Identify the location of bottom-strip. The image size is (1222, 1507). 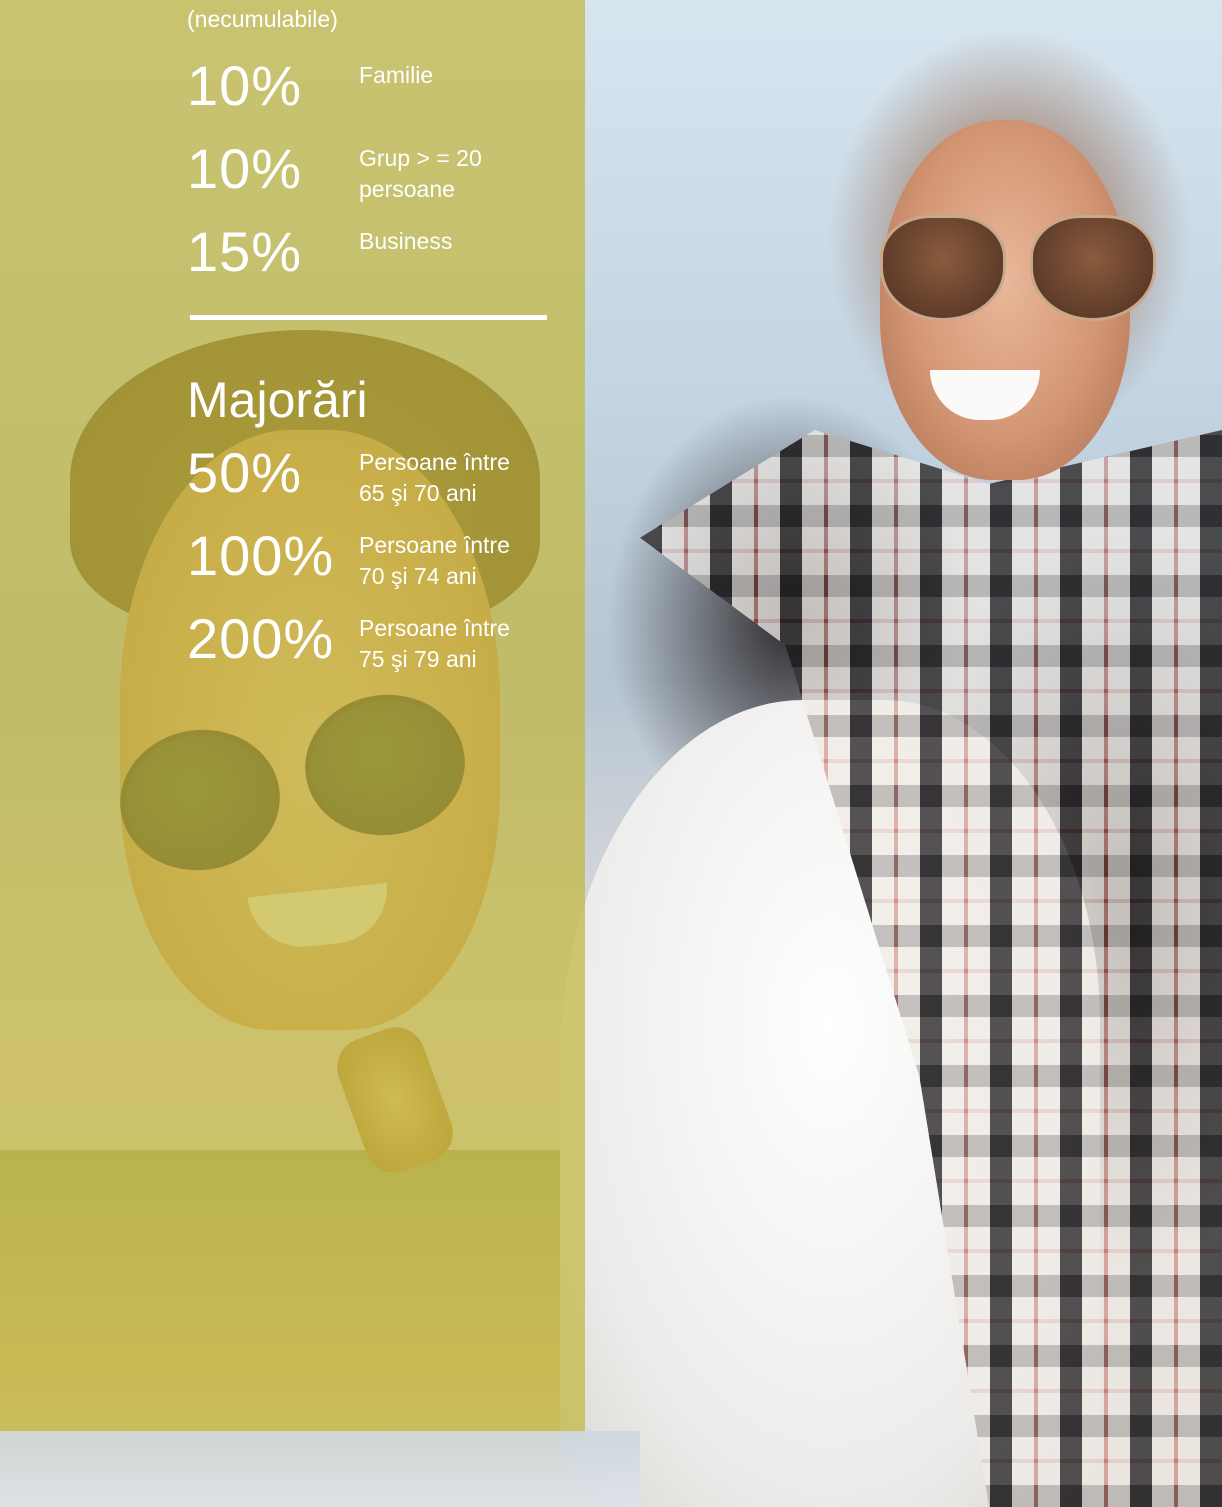
(320, 1469).